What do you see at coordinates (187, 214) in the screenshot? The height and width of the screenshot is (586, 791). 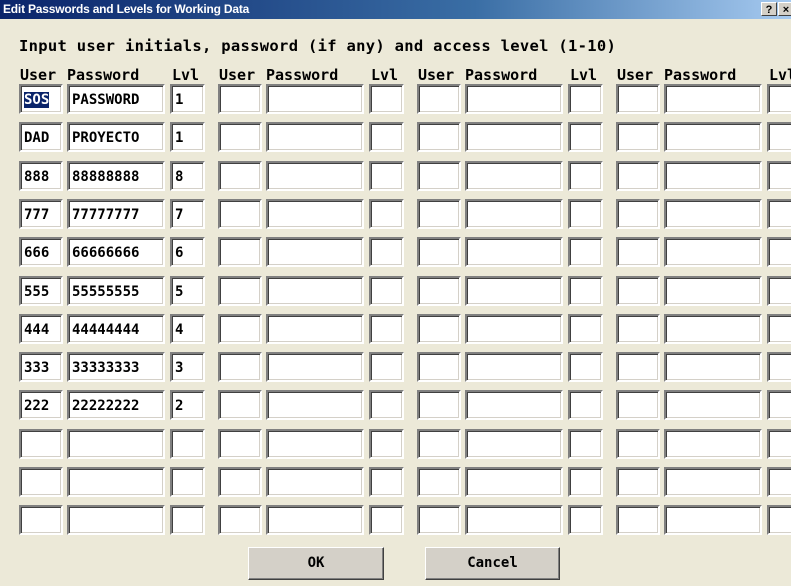 I see `level-field: 7` at bounding box center [187, 214].